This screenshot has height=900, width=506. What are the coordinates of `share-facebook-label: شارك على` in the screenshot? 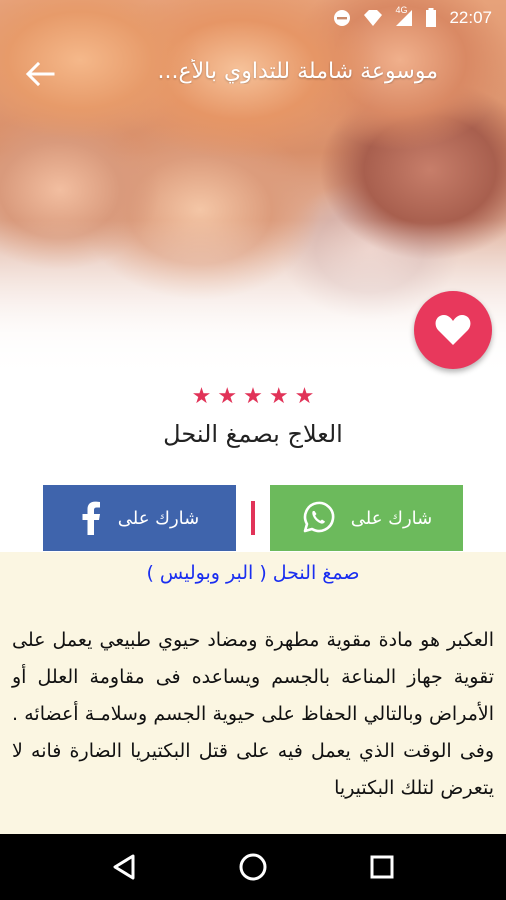 It's located at (158, 518).